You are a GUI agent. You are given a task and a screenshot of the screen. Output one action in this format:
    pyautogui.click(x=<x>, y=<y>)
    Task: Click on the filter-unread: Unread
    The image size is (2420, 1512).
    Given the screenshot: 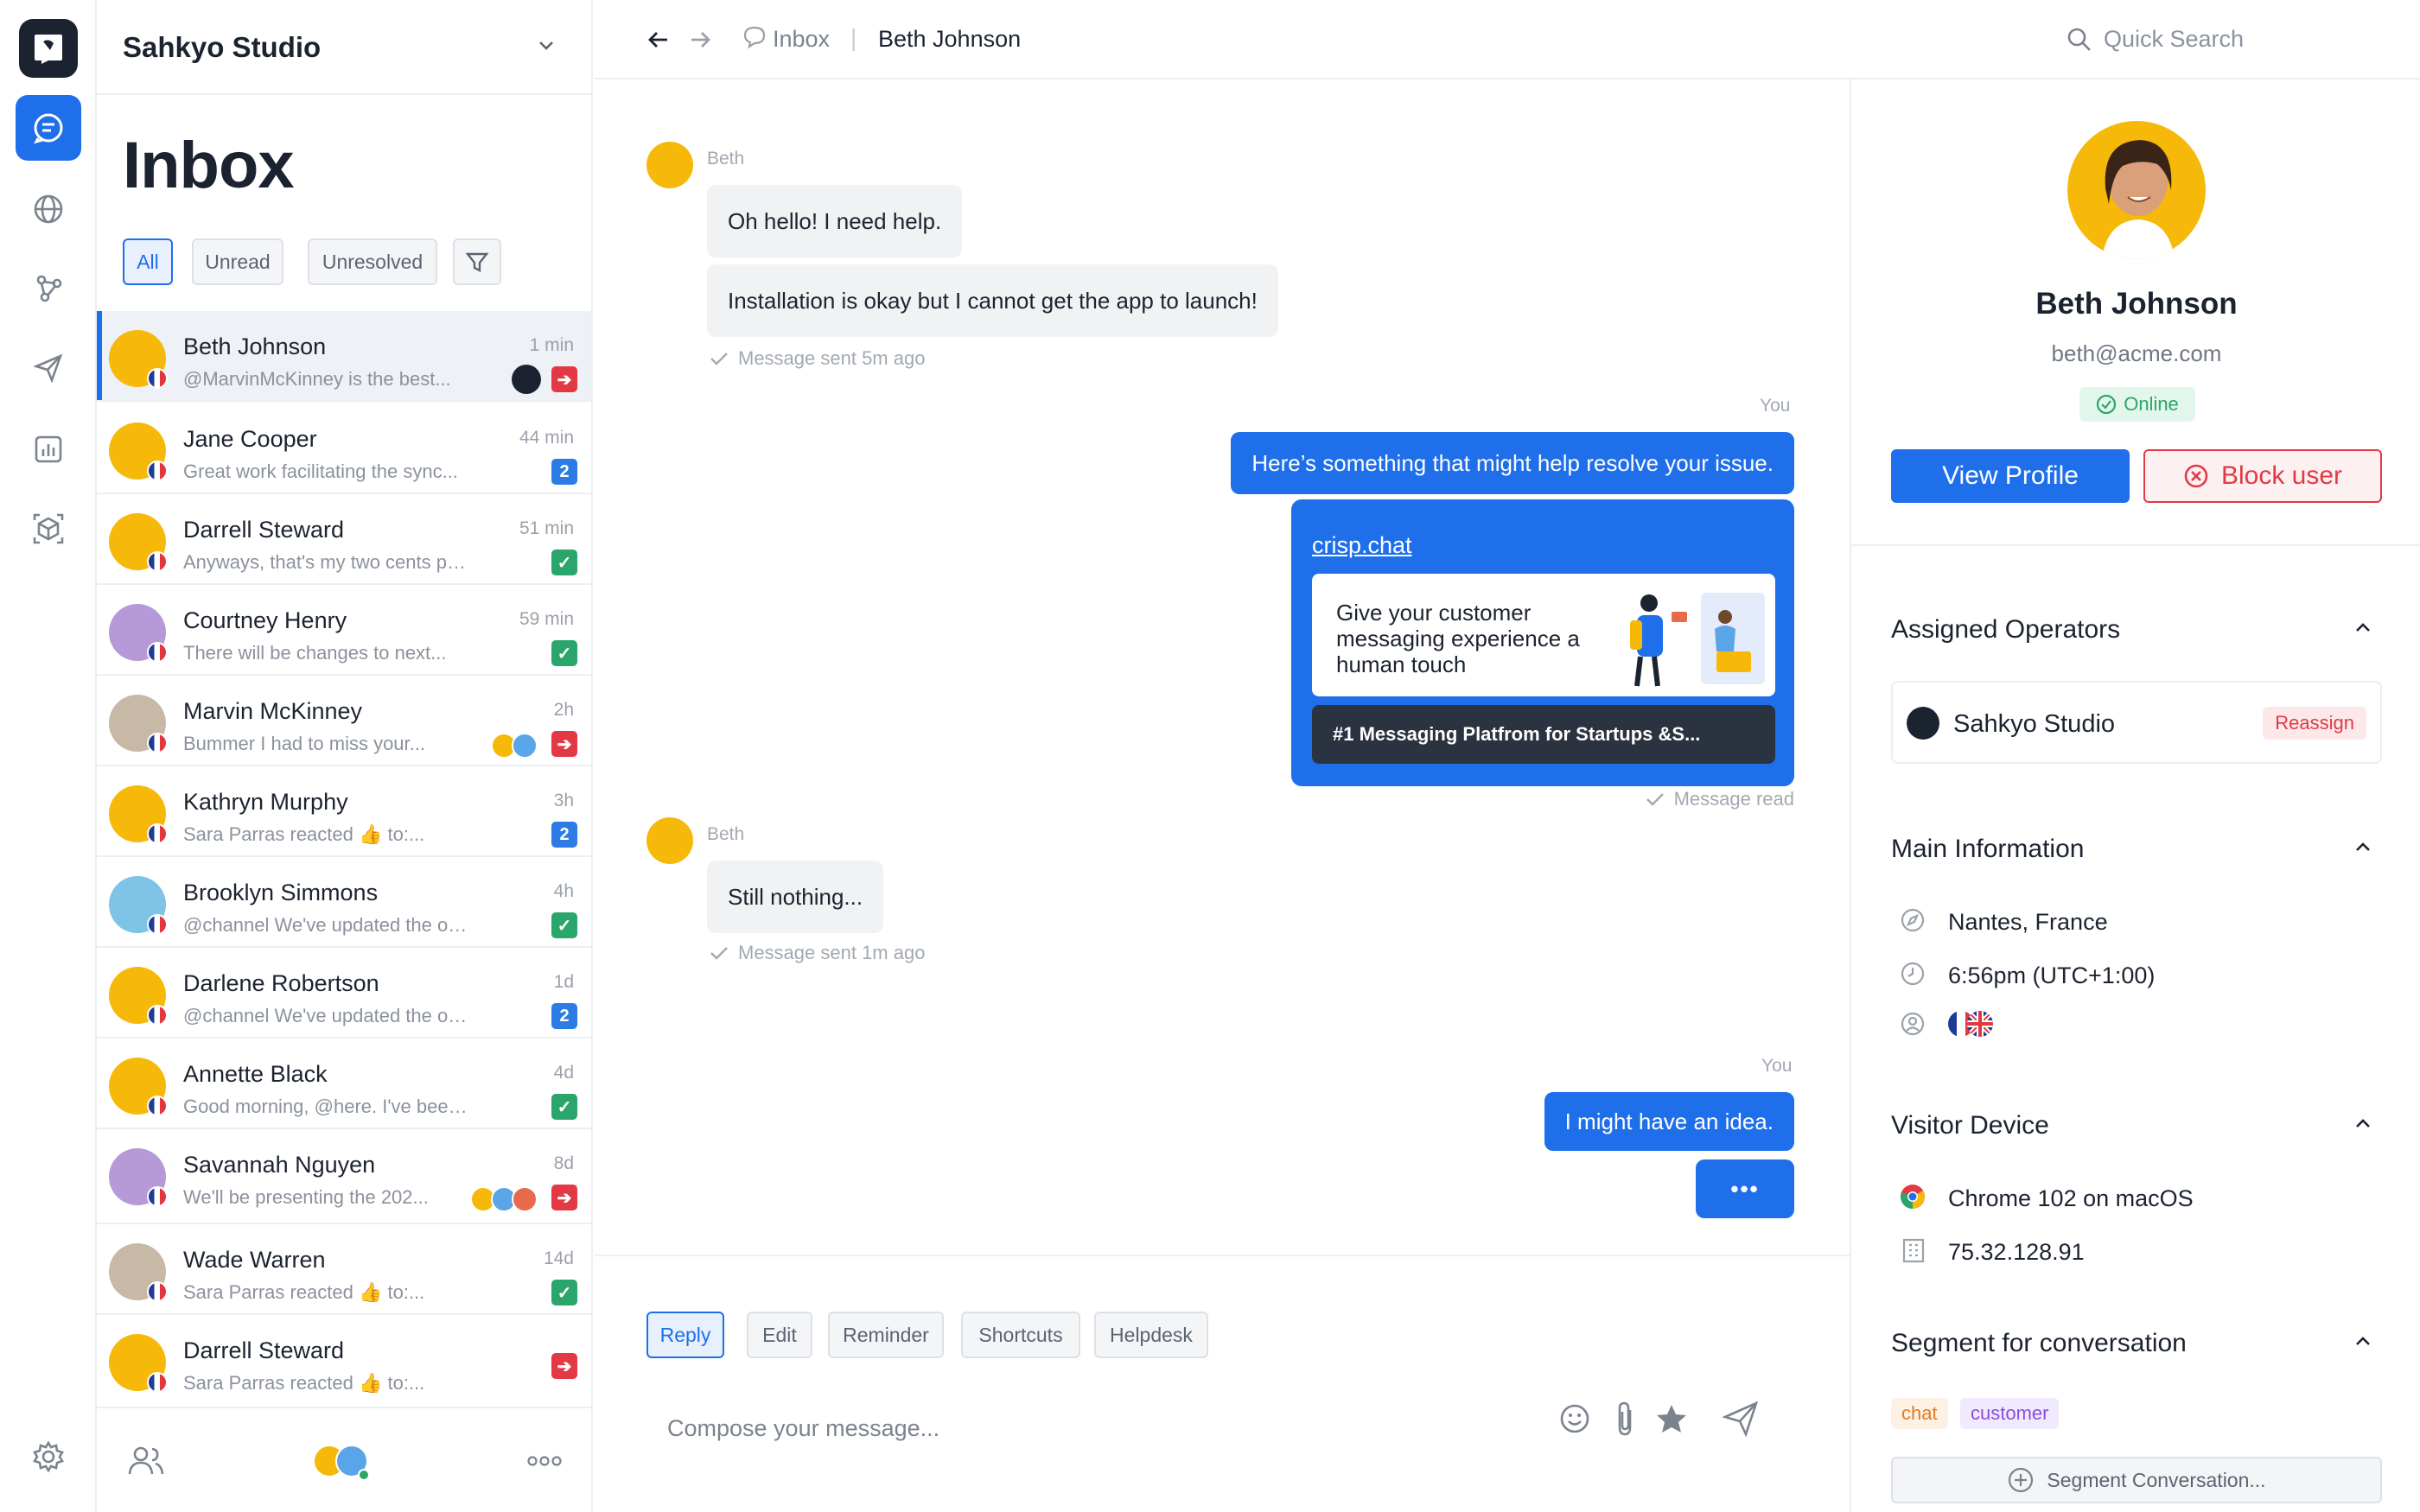 What is the action you would take?
    pyautogui.click(x=237, y=261)
    